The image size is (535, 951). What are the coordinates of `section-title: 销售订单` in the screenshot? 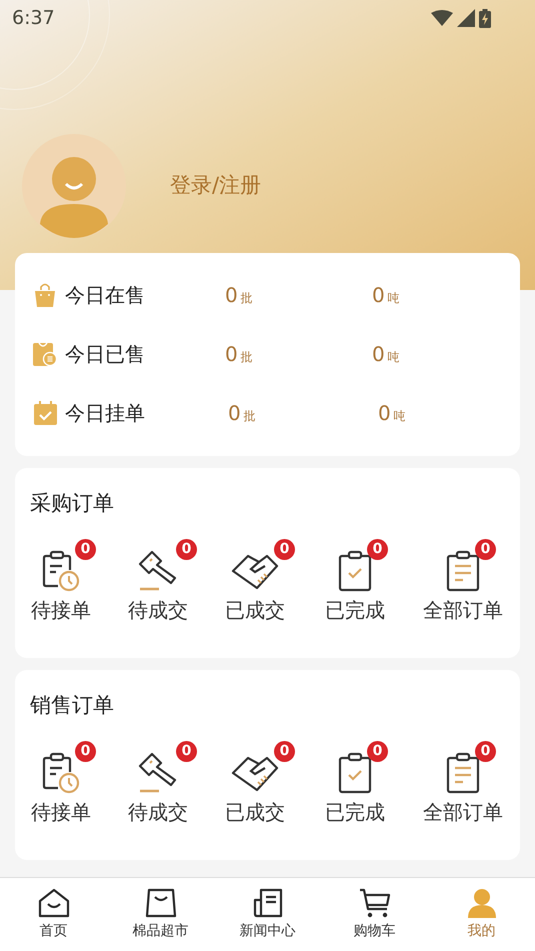 It's located at (72, 705).